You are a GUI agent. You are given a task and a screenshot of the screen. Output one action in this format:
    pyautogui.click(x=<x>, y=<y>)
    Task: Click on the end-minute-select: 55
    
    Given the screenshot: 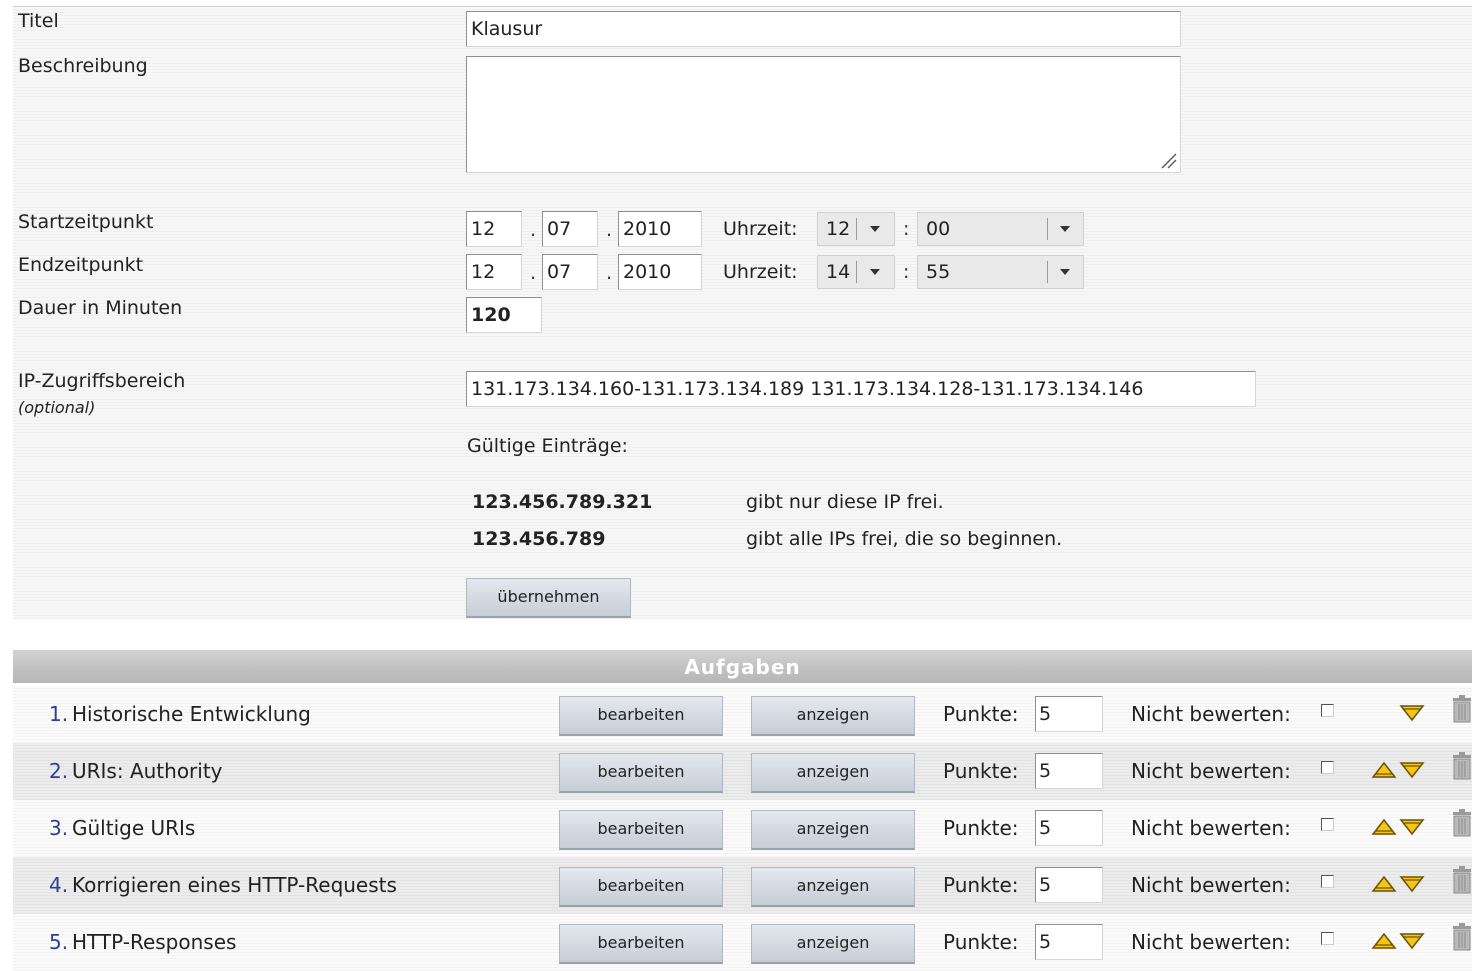 What is the action you would take?
    pyautogui.click(x=1000, y=272)
    